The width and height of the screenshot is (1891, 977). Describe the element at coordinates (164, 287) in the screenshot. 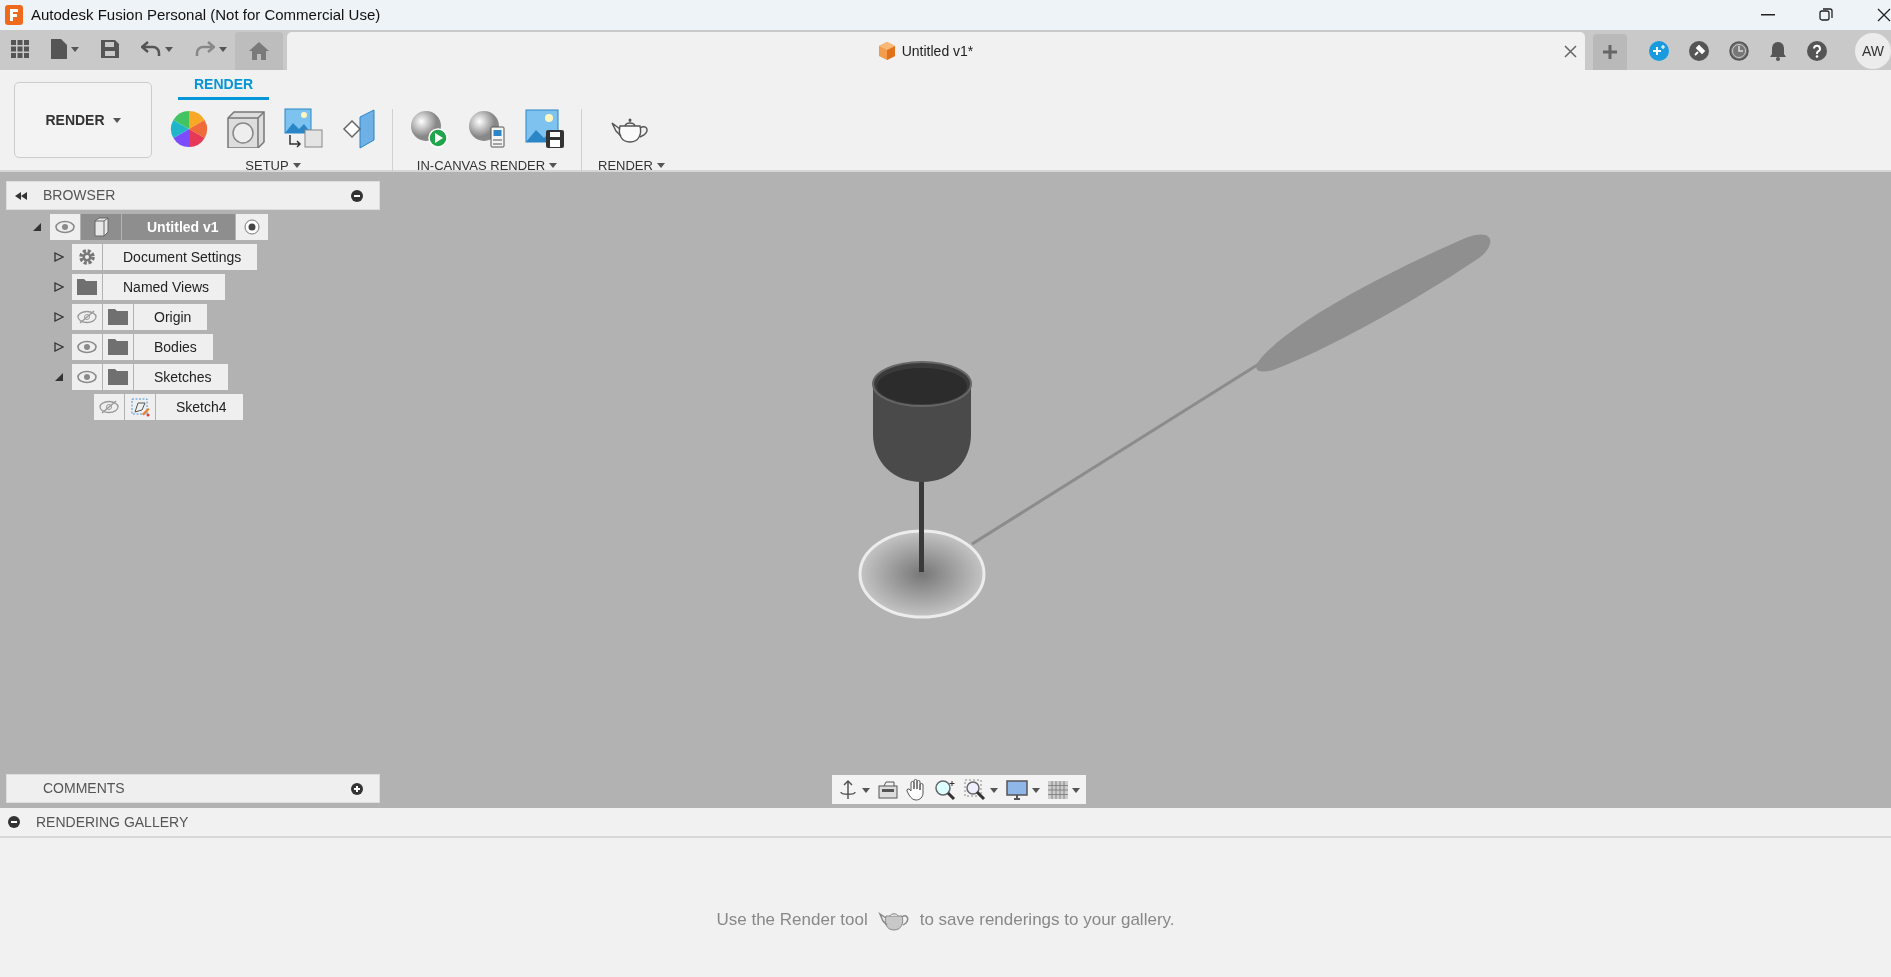

I see `tree-item: Named Views` at that location.